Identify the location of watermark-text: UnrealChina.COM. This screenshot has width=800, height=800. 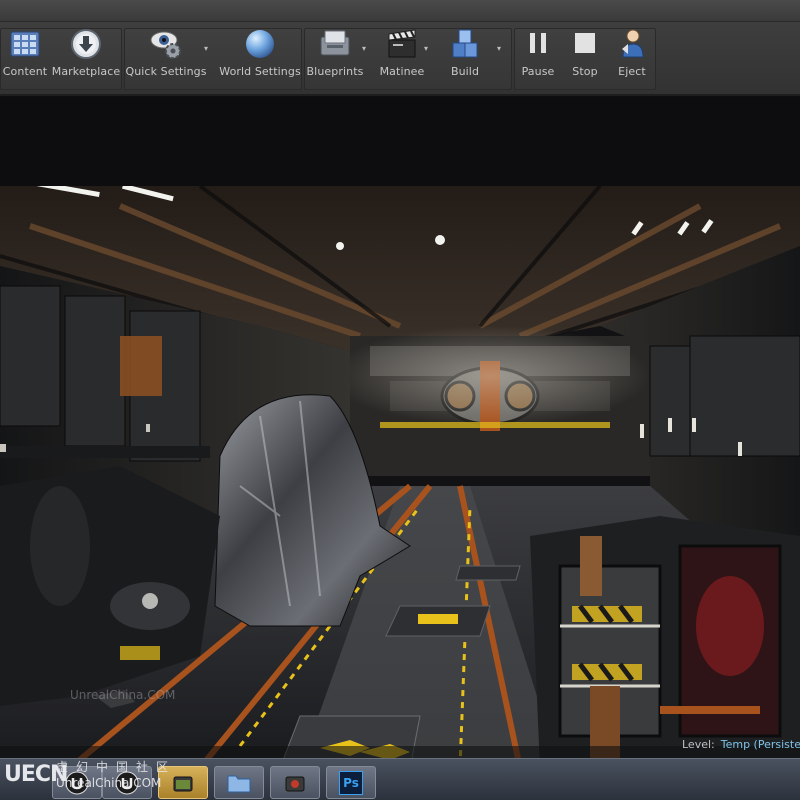
(123, 695).